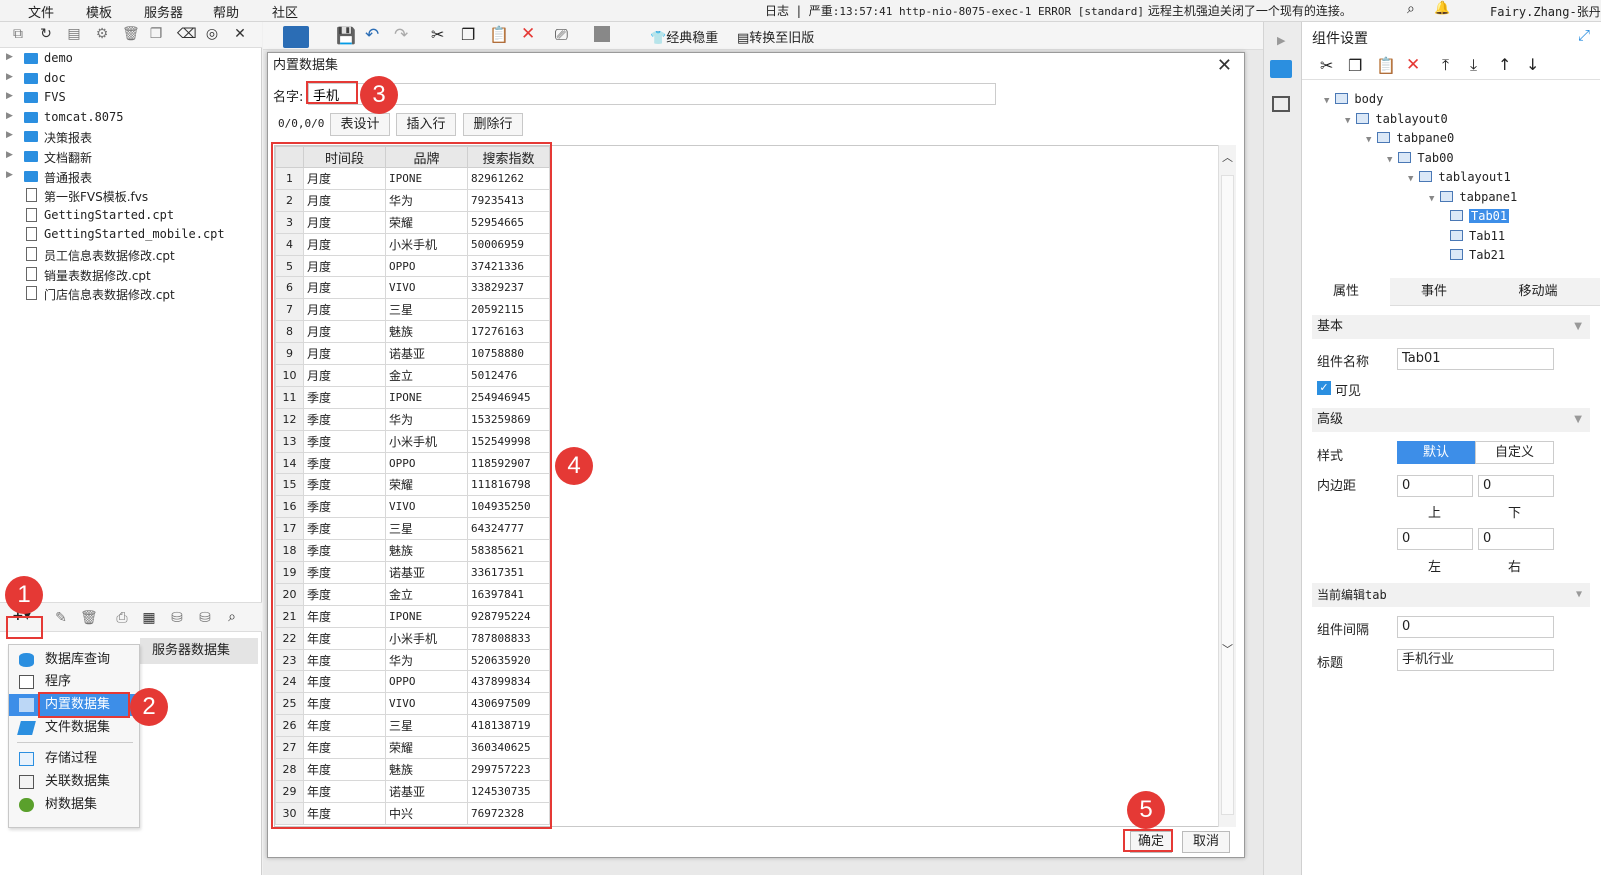 The height and width of the screenshot is (875, 1601). I want to click on style-custom-button: 自定义, so click(1514, 452).